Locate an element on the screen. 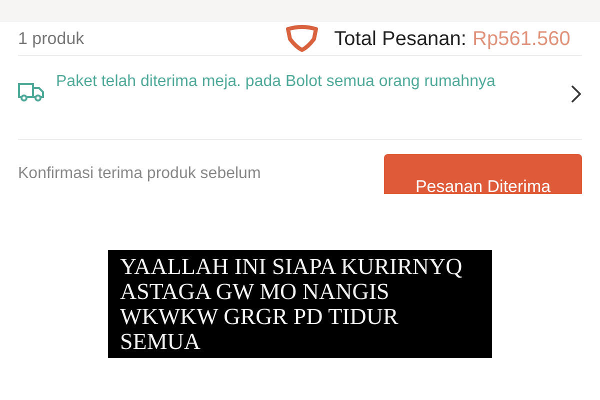  confirmation-text: Konfirmasi terima produk sebelum is located at coordinates (139, 174).